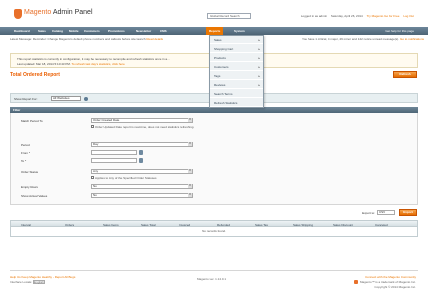 The height and width of the screenshot is (299, 428). Describe the element at coordinates (22, 31) in the screenshot. I see `nav-dashboard: Dashboard` at that location.